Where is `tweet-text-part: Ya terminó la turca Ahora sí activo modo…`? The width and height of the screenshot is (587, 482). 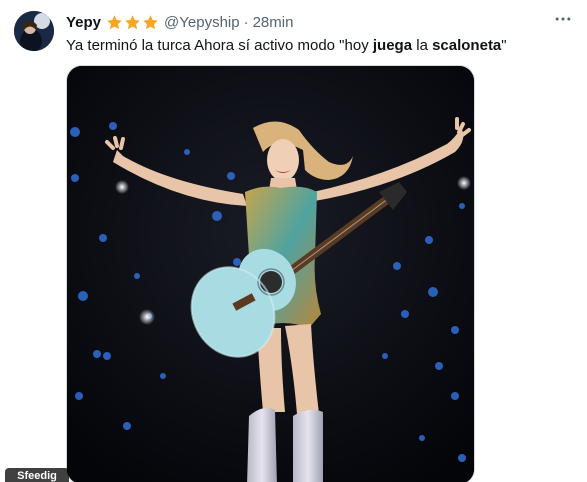 tweet-text-part: Ya terminó la turca Ahora sí activo modo… is located at coordinates (219, 45).